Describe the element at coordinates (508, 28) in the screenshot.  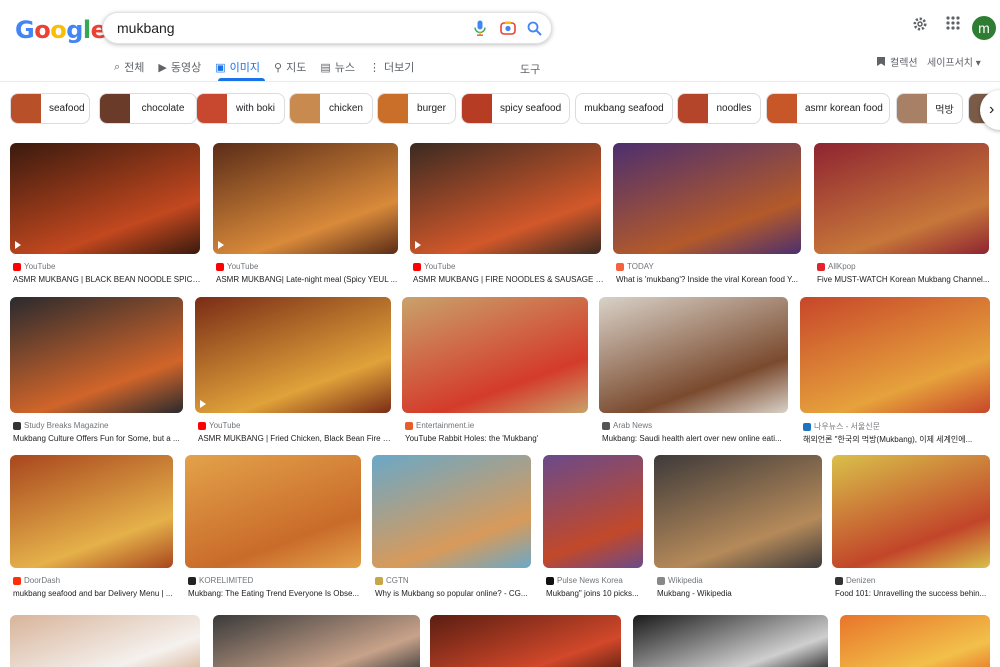
I see `camera-lens-icon` at that location.